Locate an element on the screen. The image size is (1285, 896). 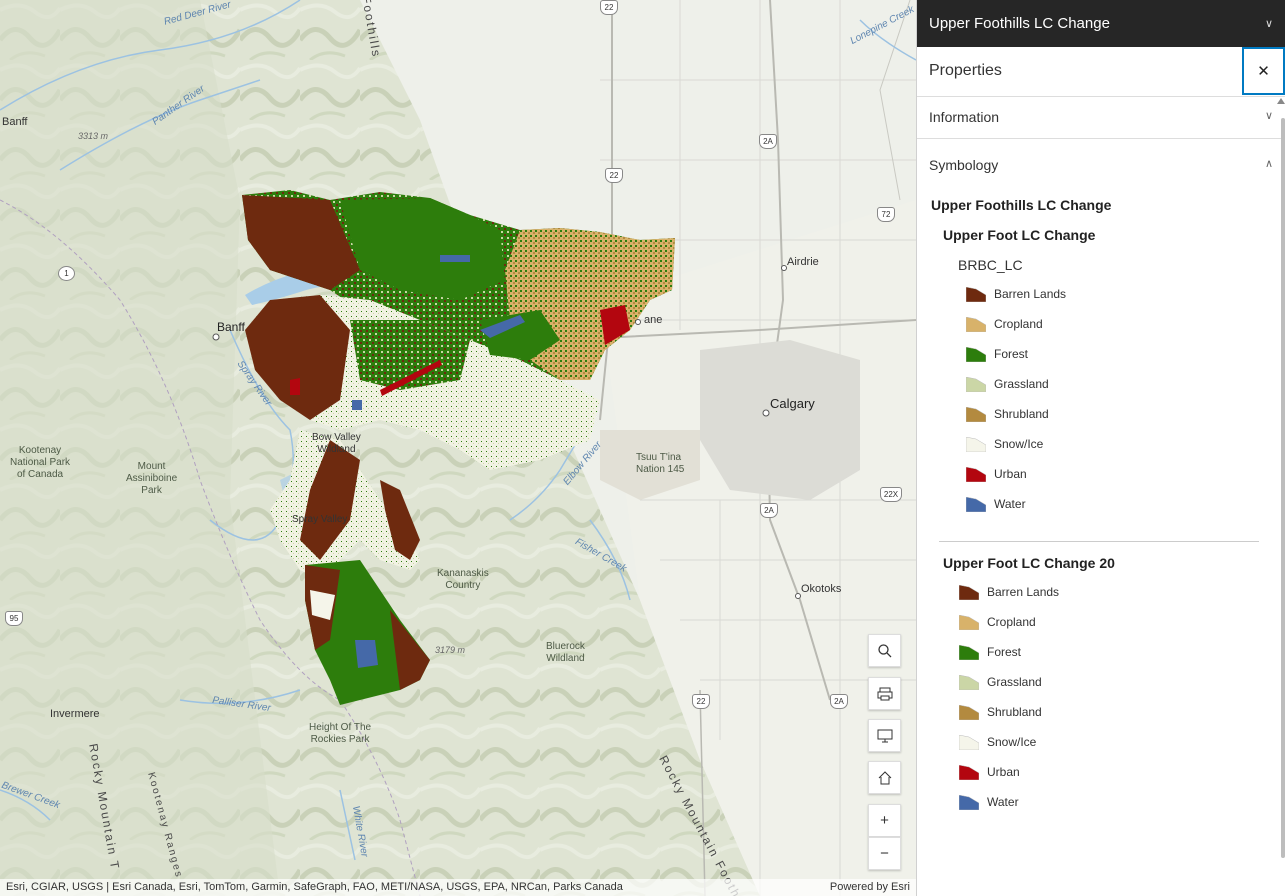
place-spray-valley: Spray Valley is located at coordinates (320, 519).